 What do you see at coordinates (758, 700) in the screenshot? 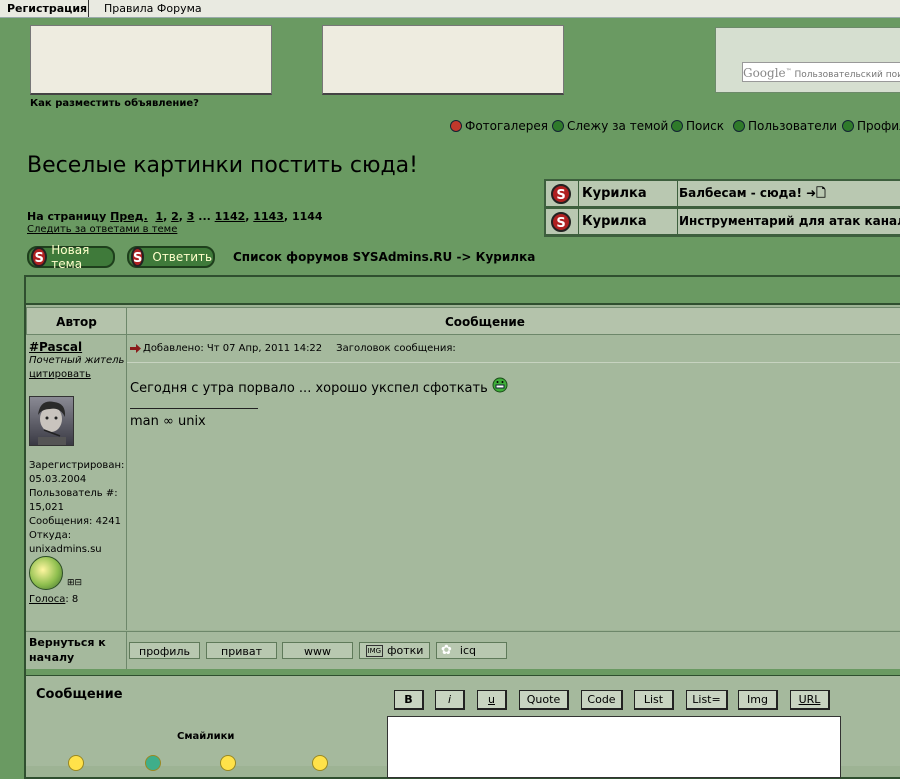
I see `image-button: Img` at bounding box center [758, 700].